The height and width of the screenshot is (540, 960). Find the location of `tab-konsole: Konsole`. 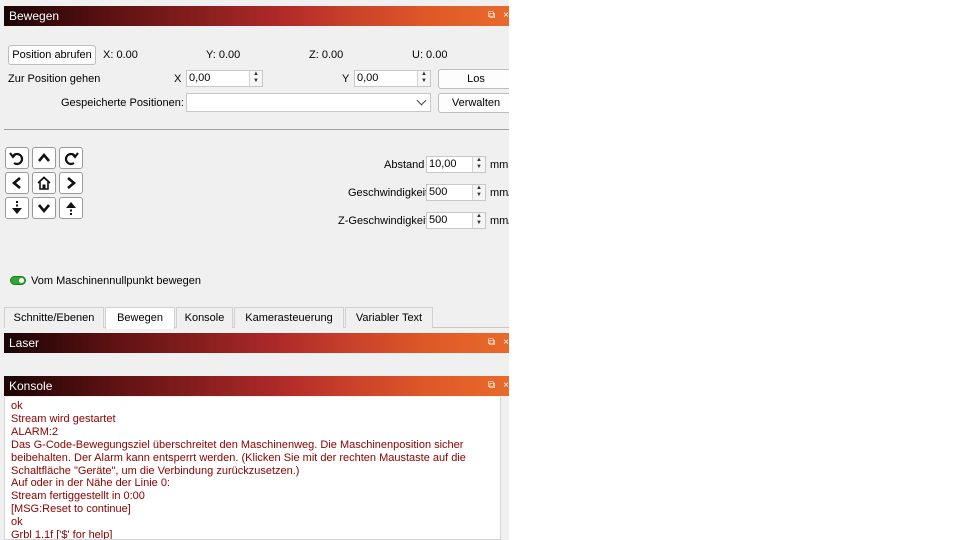

tab-konsole: Konsole is located at coordinates (204, 317).